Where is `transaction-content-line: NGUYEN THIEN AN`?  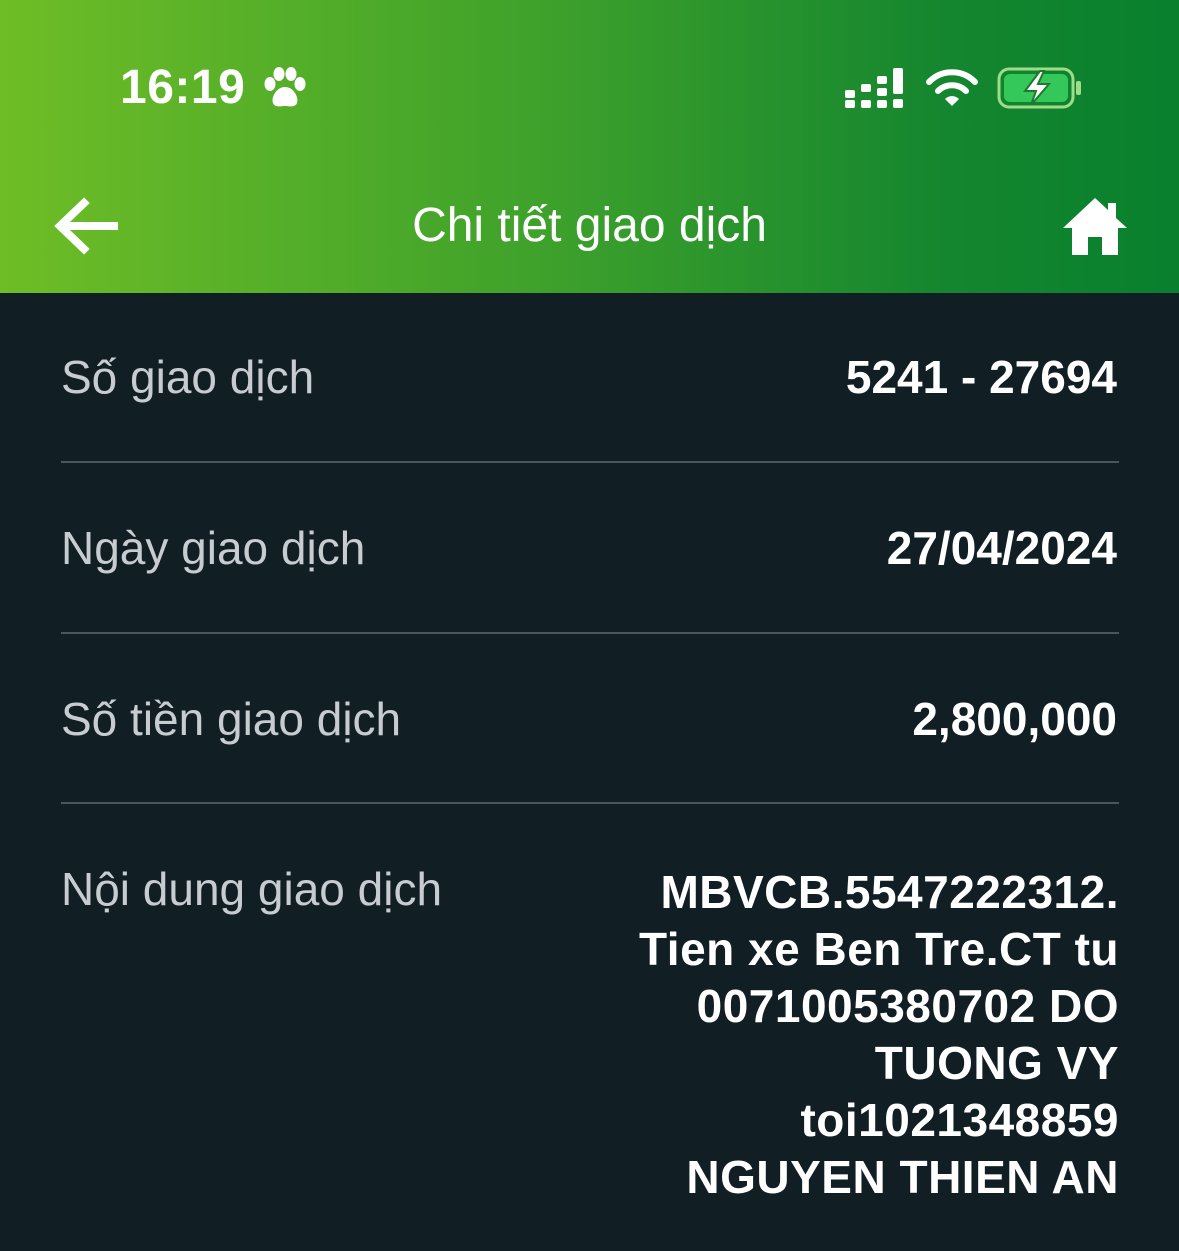
transaction-content-line: NGUYEN THIEN AN is located at coordinates (902, 1177).